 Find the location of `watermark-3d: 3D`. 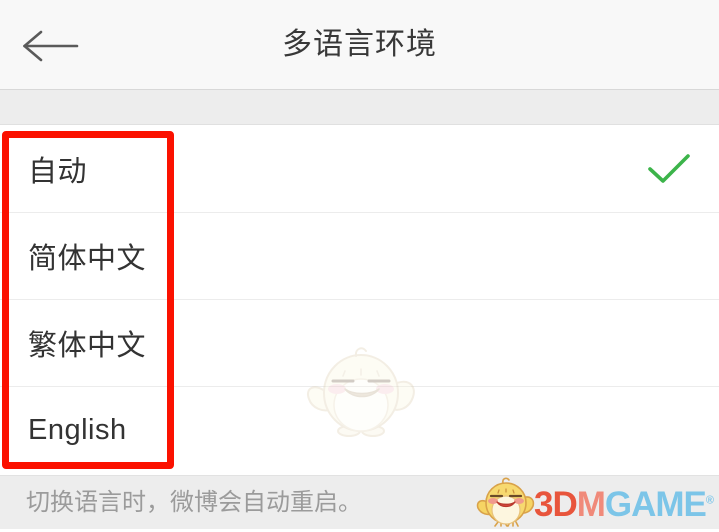

watermark-3d: 3D is located at coordinates (555, 504).